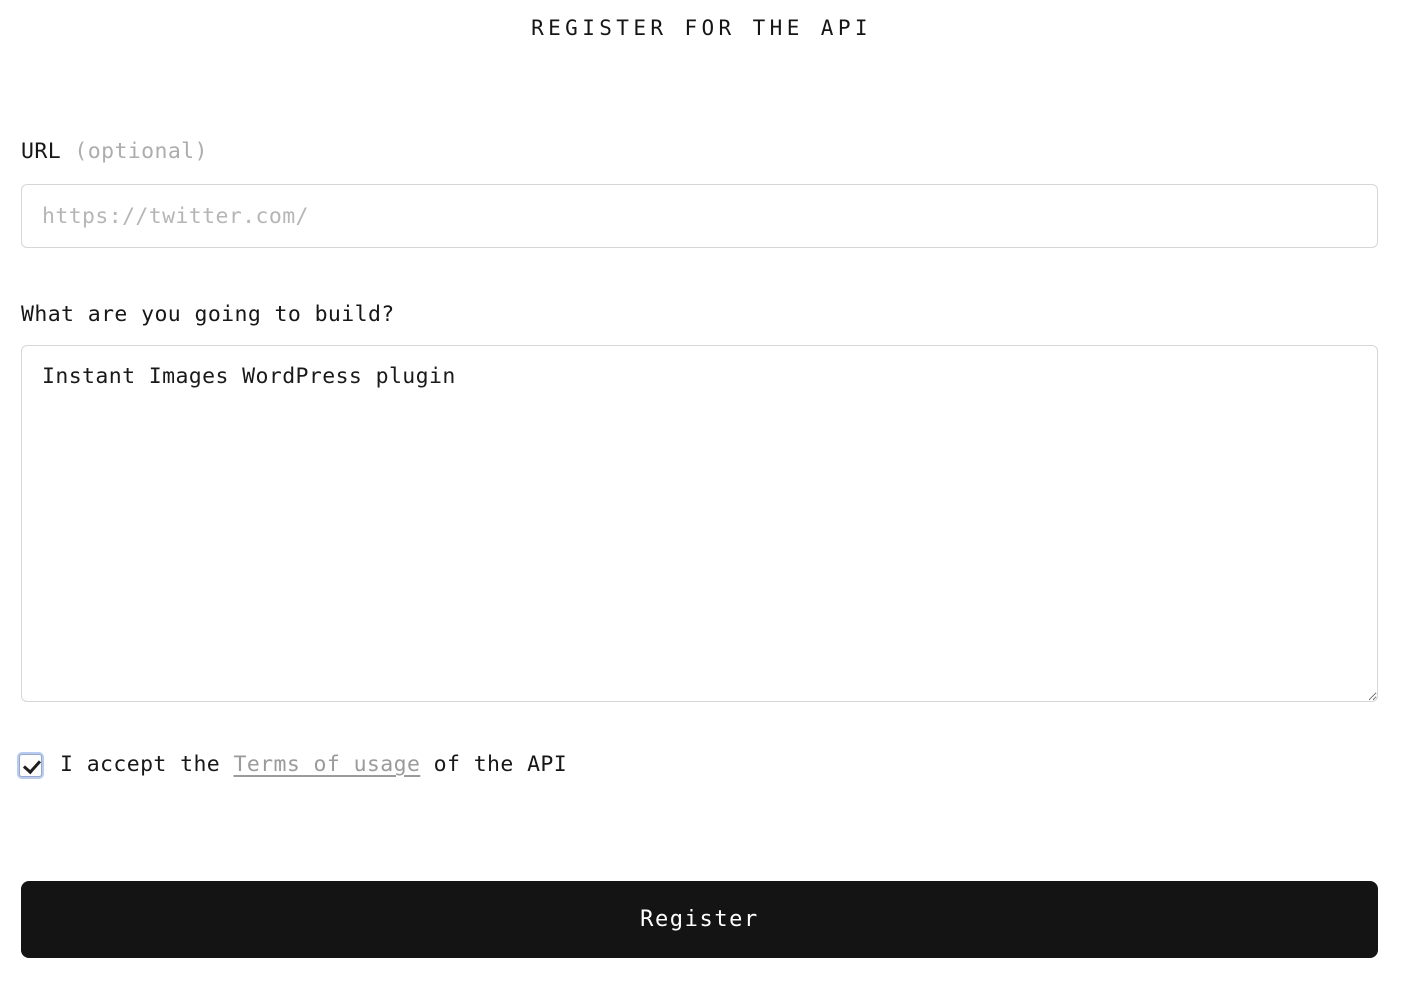  I want to click on terms-acceptance-label: I accept the Terms of usage of the API, so click(313, 765).